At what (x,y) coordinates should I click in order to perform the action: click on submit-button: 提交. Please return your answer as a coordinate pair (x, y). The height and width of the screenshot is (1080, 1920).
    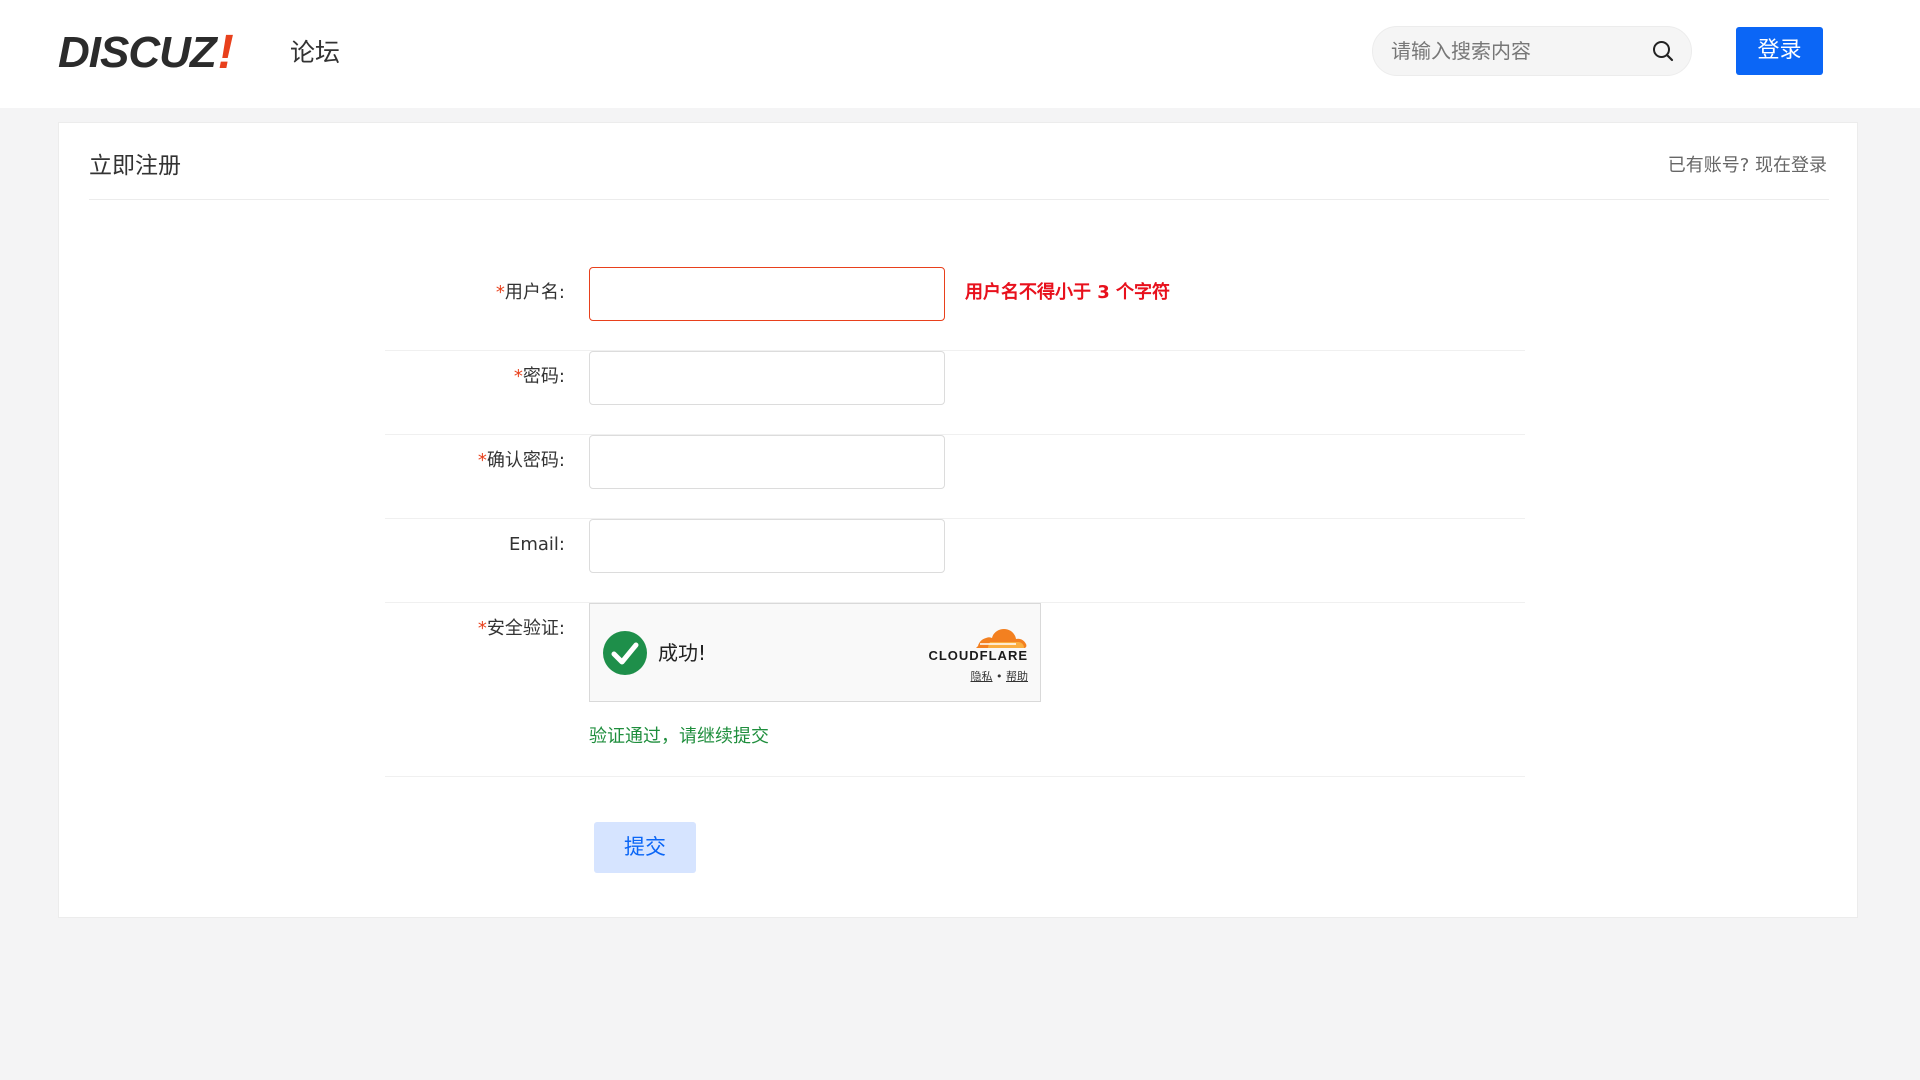
    Looking at the image, I should click on (645, 847).